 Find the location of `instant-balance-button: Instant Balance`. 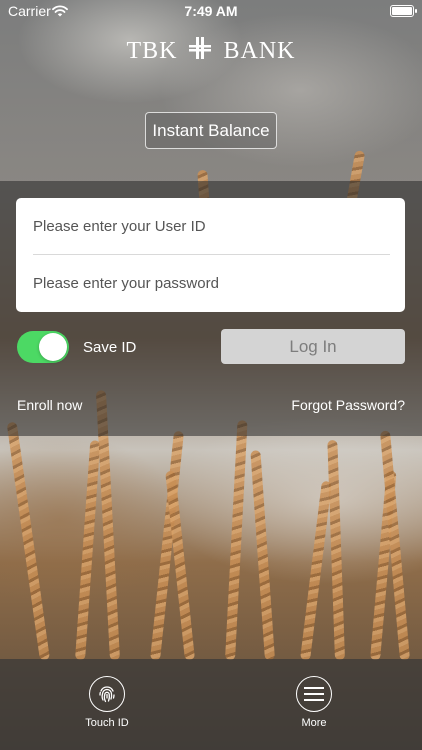

instant-balance-button: Instant Balance is located at coordinates (211, 130).